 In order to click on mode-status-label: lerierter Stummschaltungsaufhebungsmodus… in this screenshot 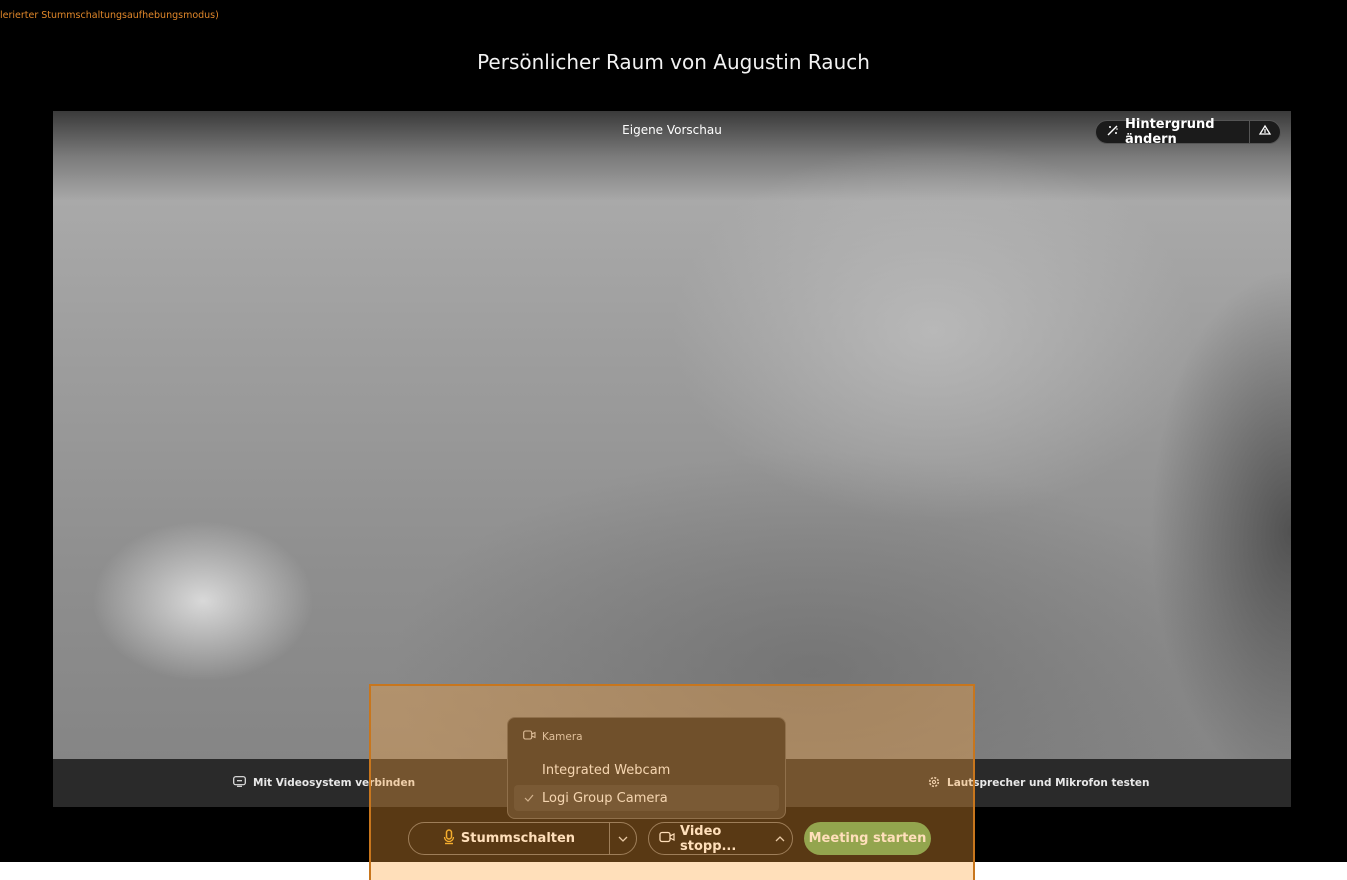, I will do `click(109, 15)`.